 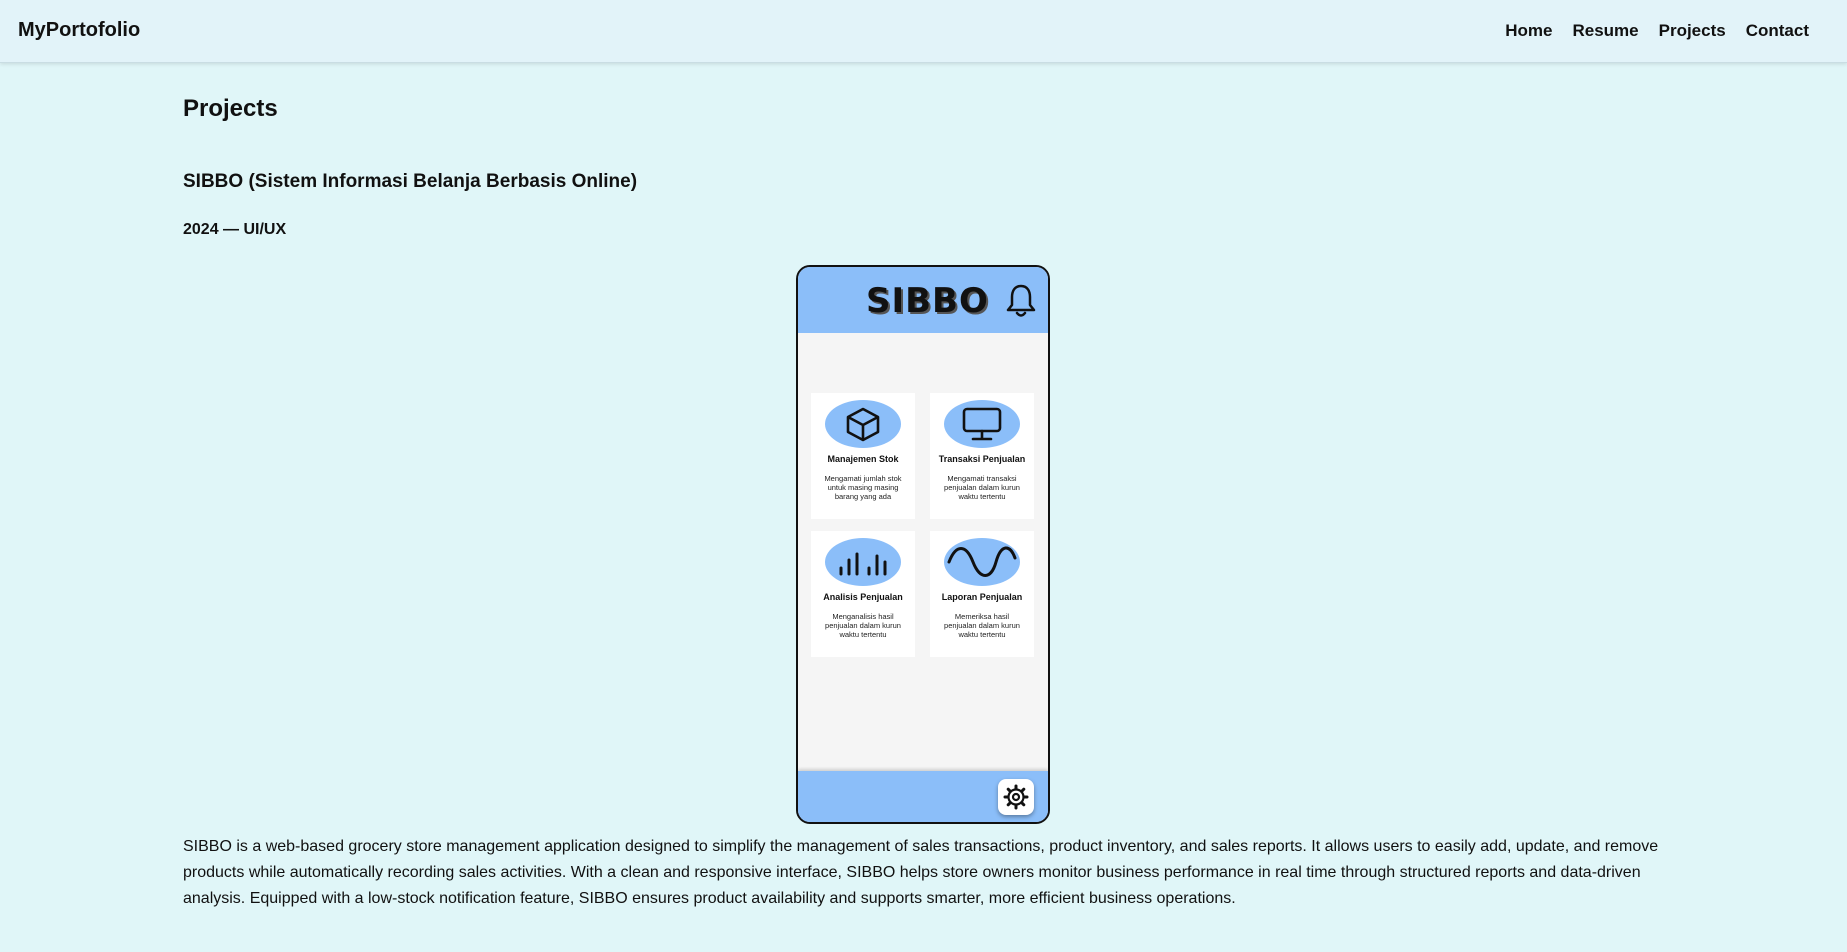 I want to click on gear-icon, so click(x=1016, y=797).